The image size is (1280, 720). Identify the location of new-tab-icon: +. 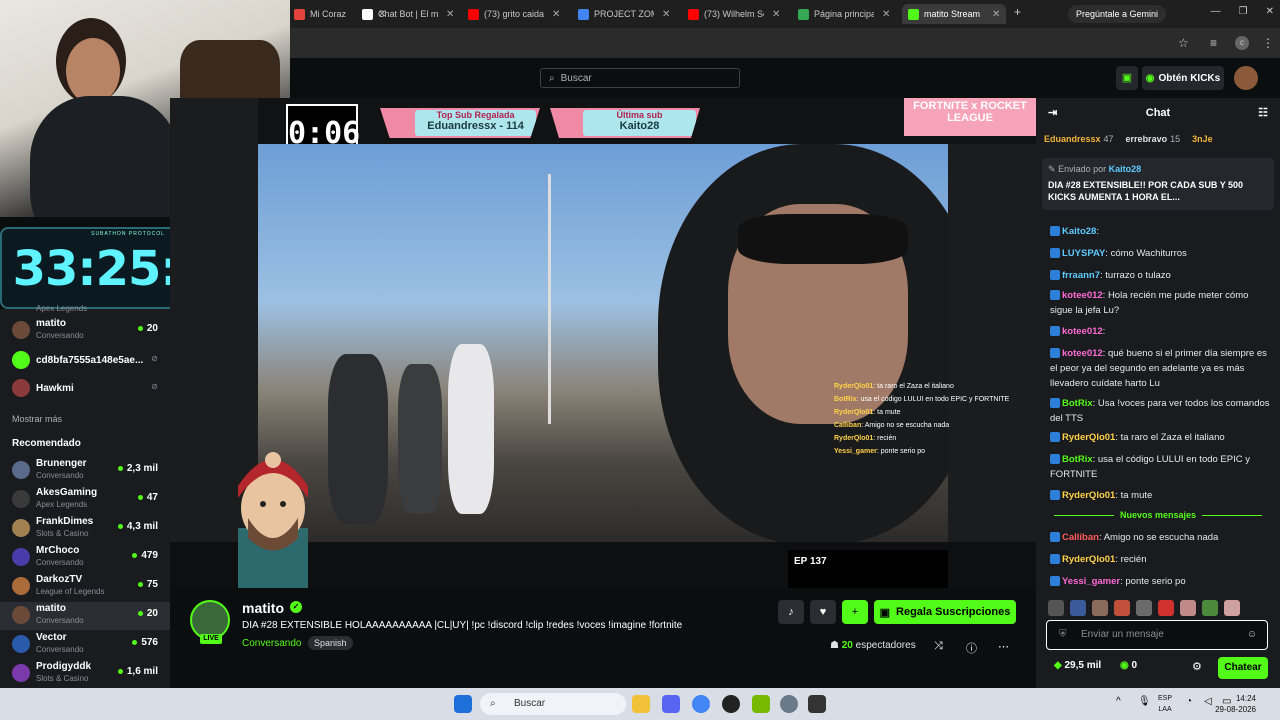
(1017, 12).